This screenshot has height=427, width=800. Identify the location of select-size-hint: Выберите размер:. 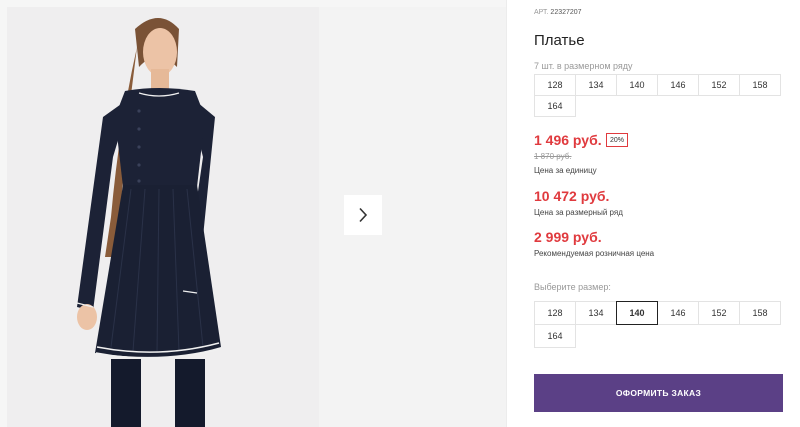
(572, 287).